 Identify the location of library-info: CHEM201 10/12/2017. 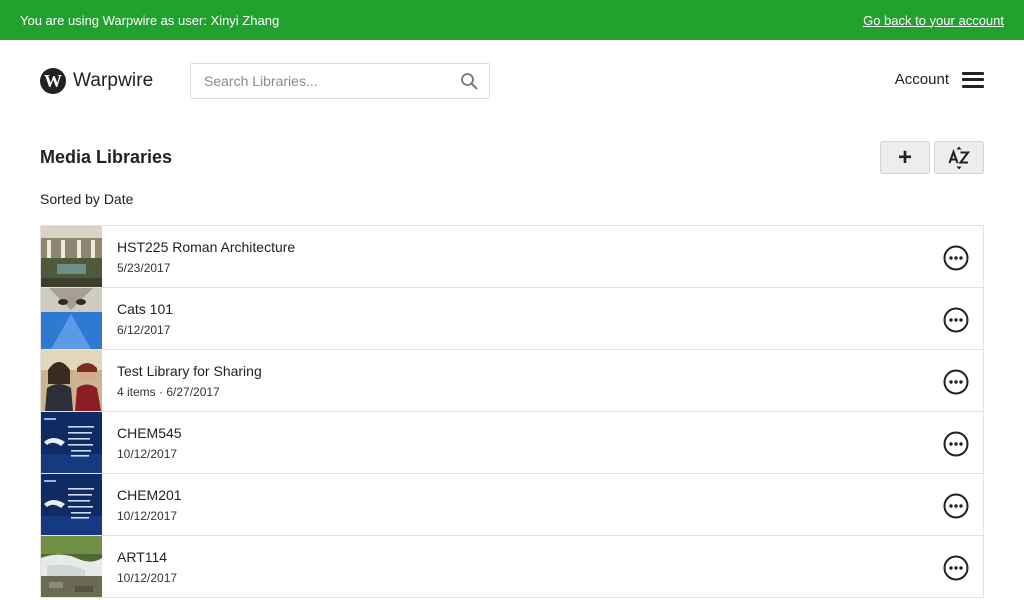
(149, 505).